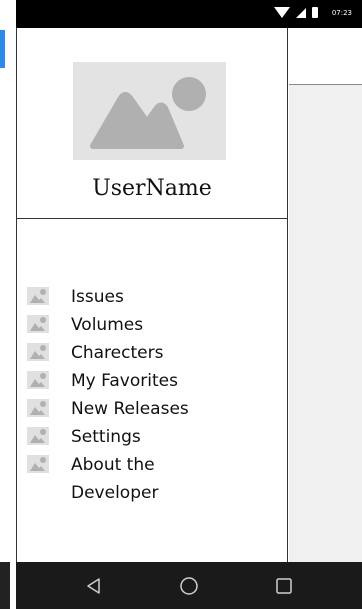  I want to click on home-button, so click(189, 585).